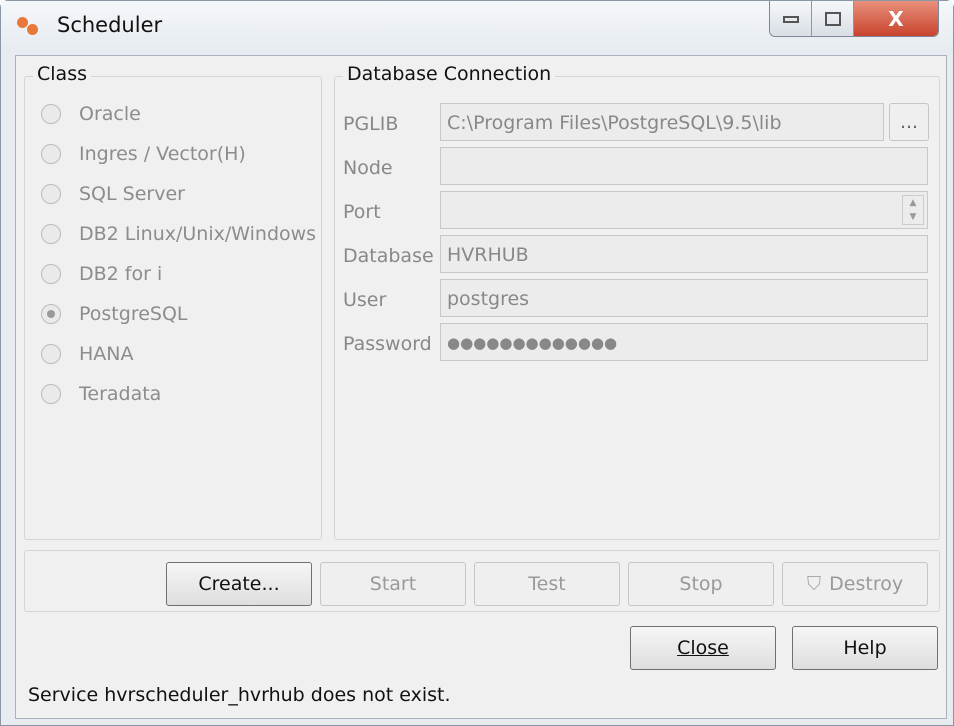  I want to click on class-group-label: Class, so click(62, 74).